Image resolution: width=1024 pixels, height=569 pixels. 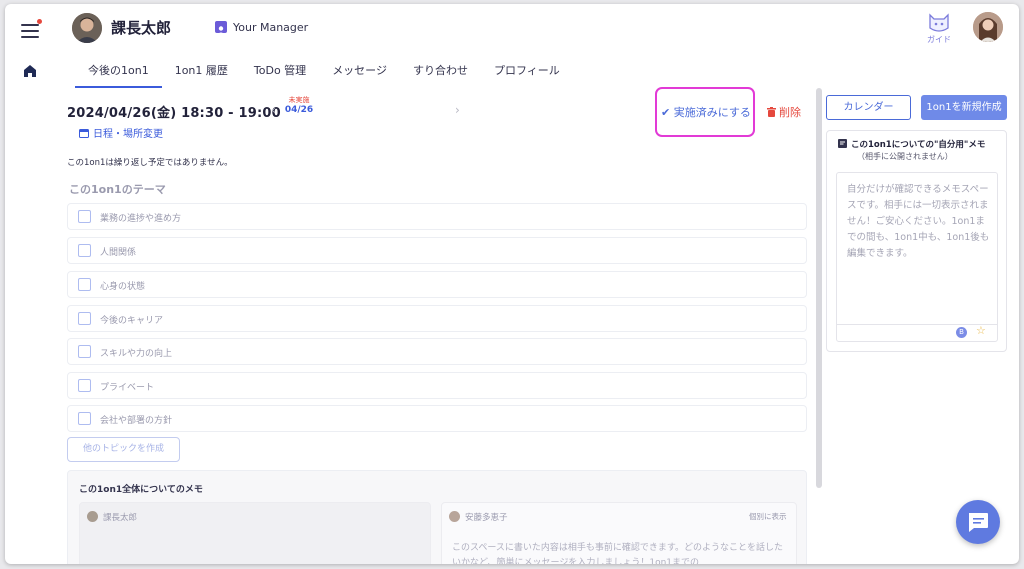 I want to click on reschedule-link: 日程・場所変更, so click(x=121, y=132).